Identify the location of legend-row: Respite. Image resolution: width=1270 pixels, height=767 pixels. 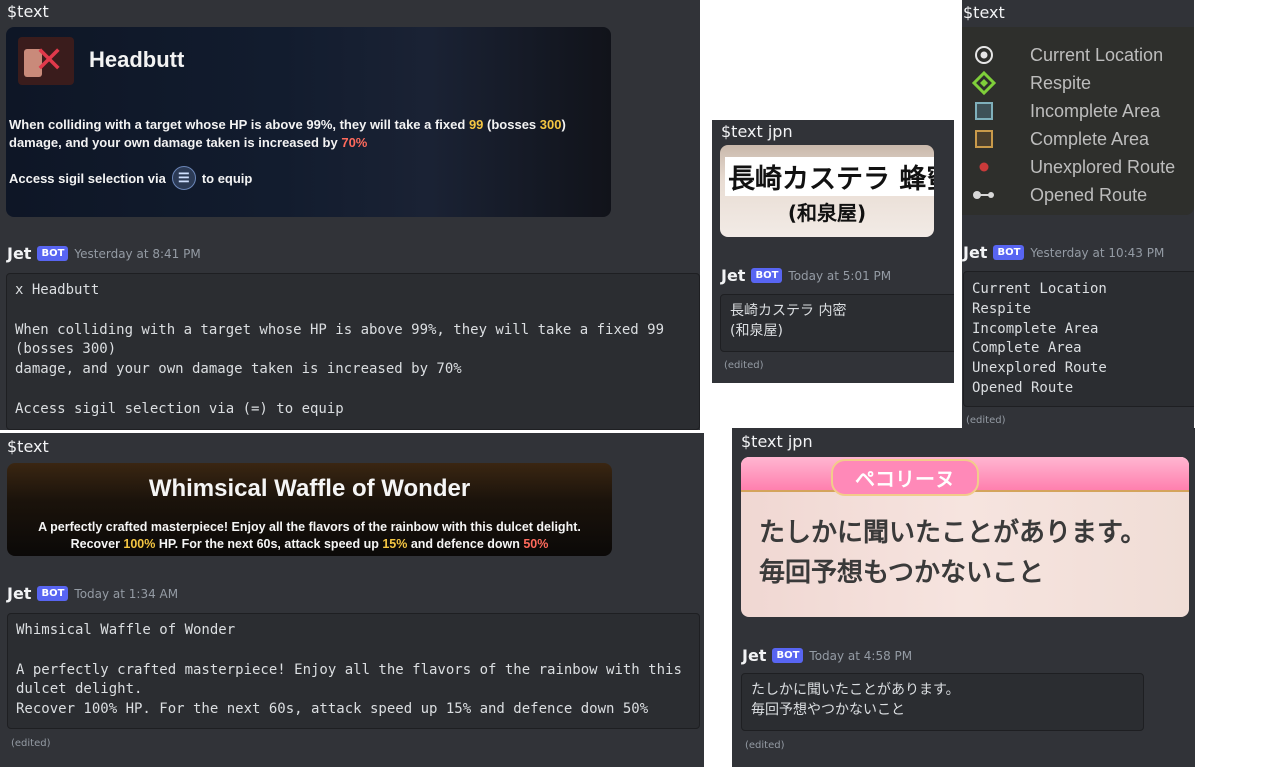
(1078, 83).